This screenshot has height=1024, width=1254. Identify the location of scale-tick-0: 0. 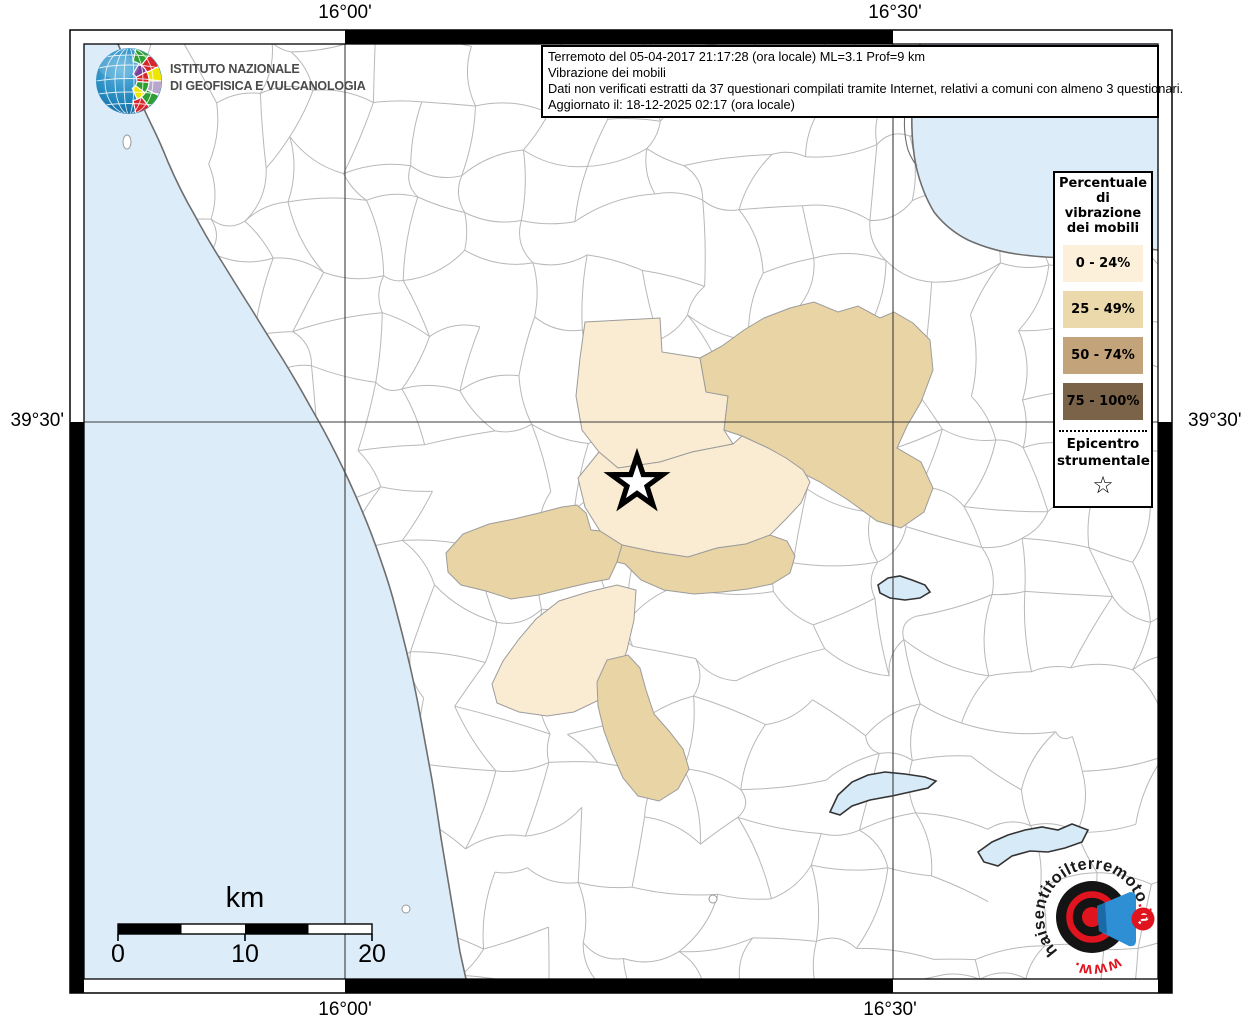
(118, 954).